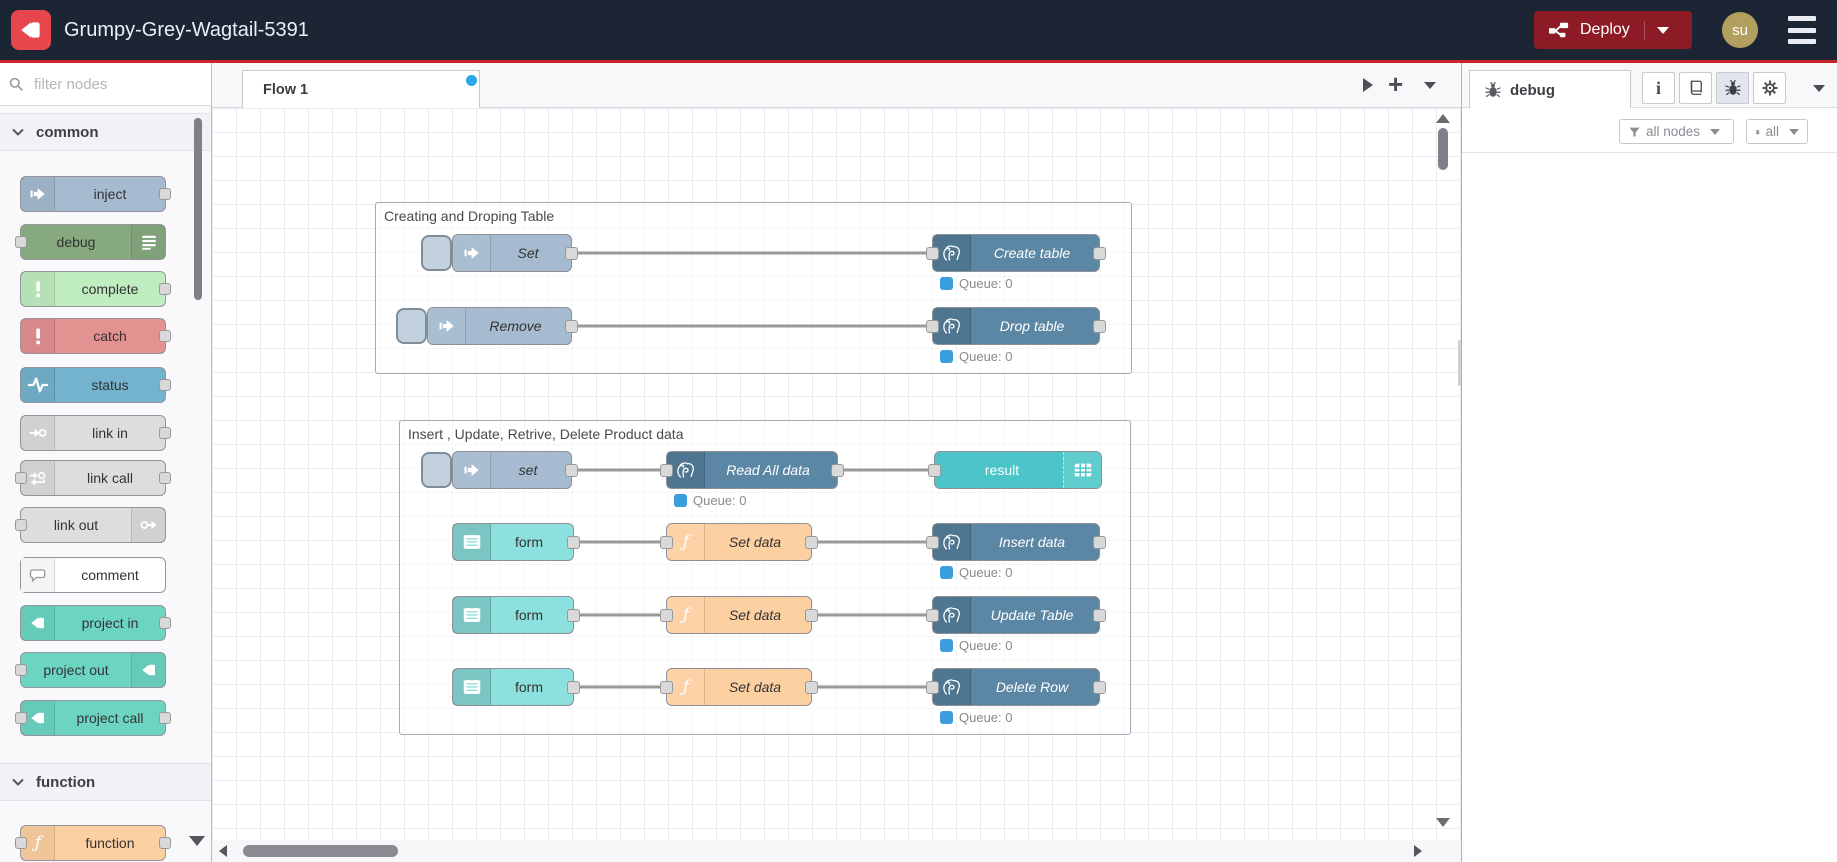  What do you see at coordinates (198, 209) in the screenshot?
I see `palette-scrollbar-thumb` at bounding box center [198, 209].